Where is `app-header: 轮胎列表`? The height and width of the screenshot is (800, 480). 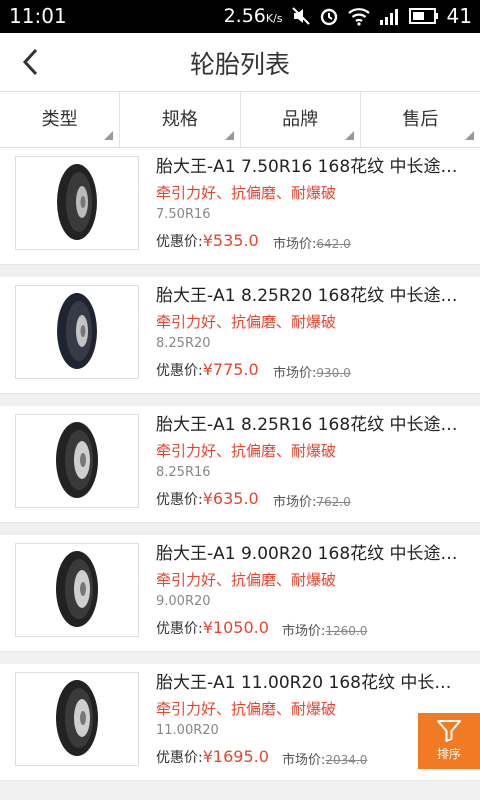 app-header: 轮胎列表 is located at coordinates (240, 62).